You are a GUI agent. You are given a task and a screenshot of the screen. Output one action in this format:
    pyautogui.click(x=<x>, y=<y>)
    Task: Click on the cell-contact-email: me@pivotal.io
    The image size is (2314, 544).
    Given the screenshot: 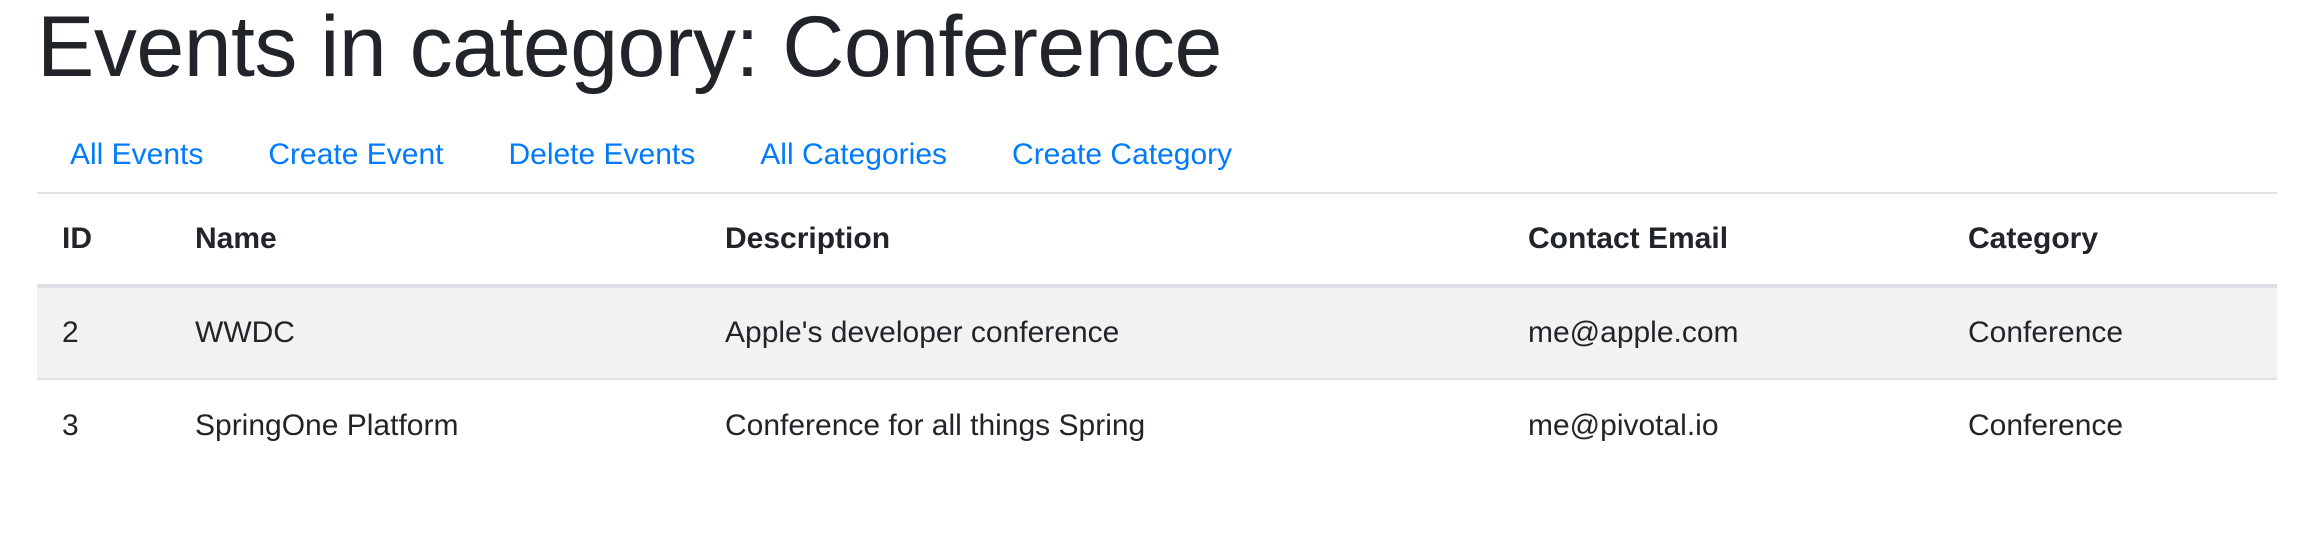 What is the action you would take?
    pyautogui.click(x=1623, y=425)
    